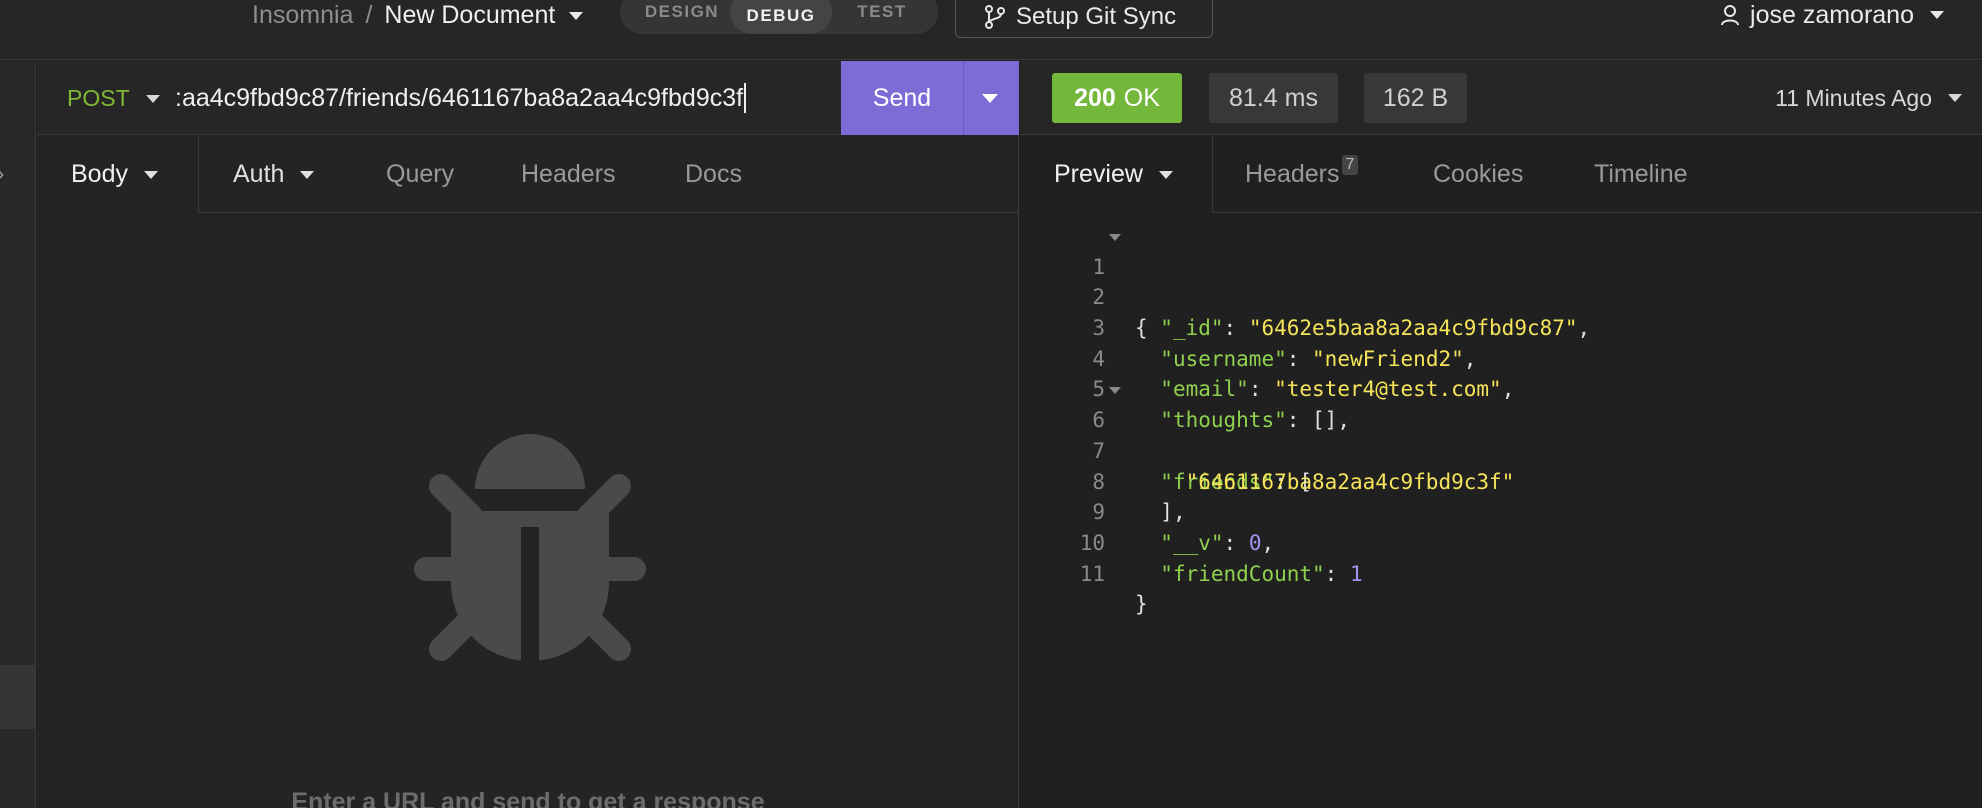 This screenshot has height=808, width=1982. Describe the element at coordinates (713, 174) in the screenshot. I see `tab-docs: Docs` at that location.